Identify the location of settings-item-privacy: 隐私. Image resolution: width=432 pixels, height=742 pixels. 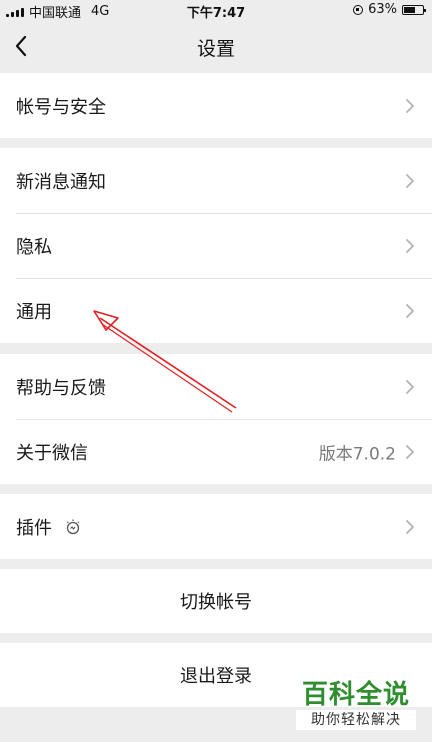
(216, 245).